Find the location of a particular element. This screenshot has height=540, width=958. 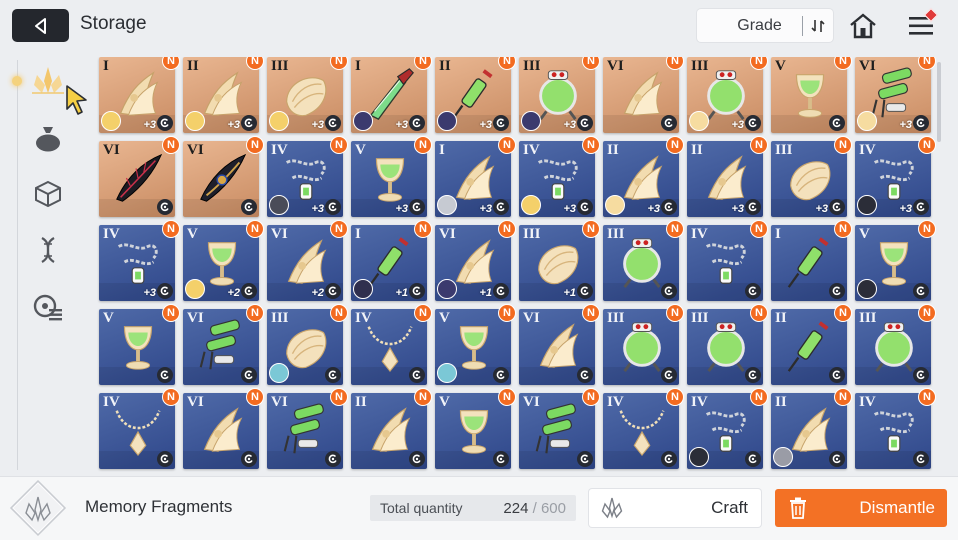

sidebar-tab-memory-fragments is located at coordinates (48, 81).